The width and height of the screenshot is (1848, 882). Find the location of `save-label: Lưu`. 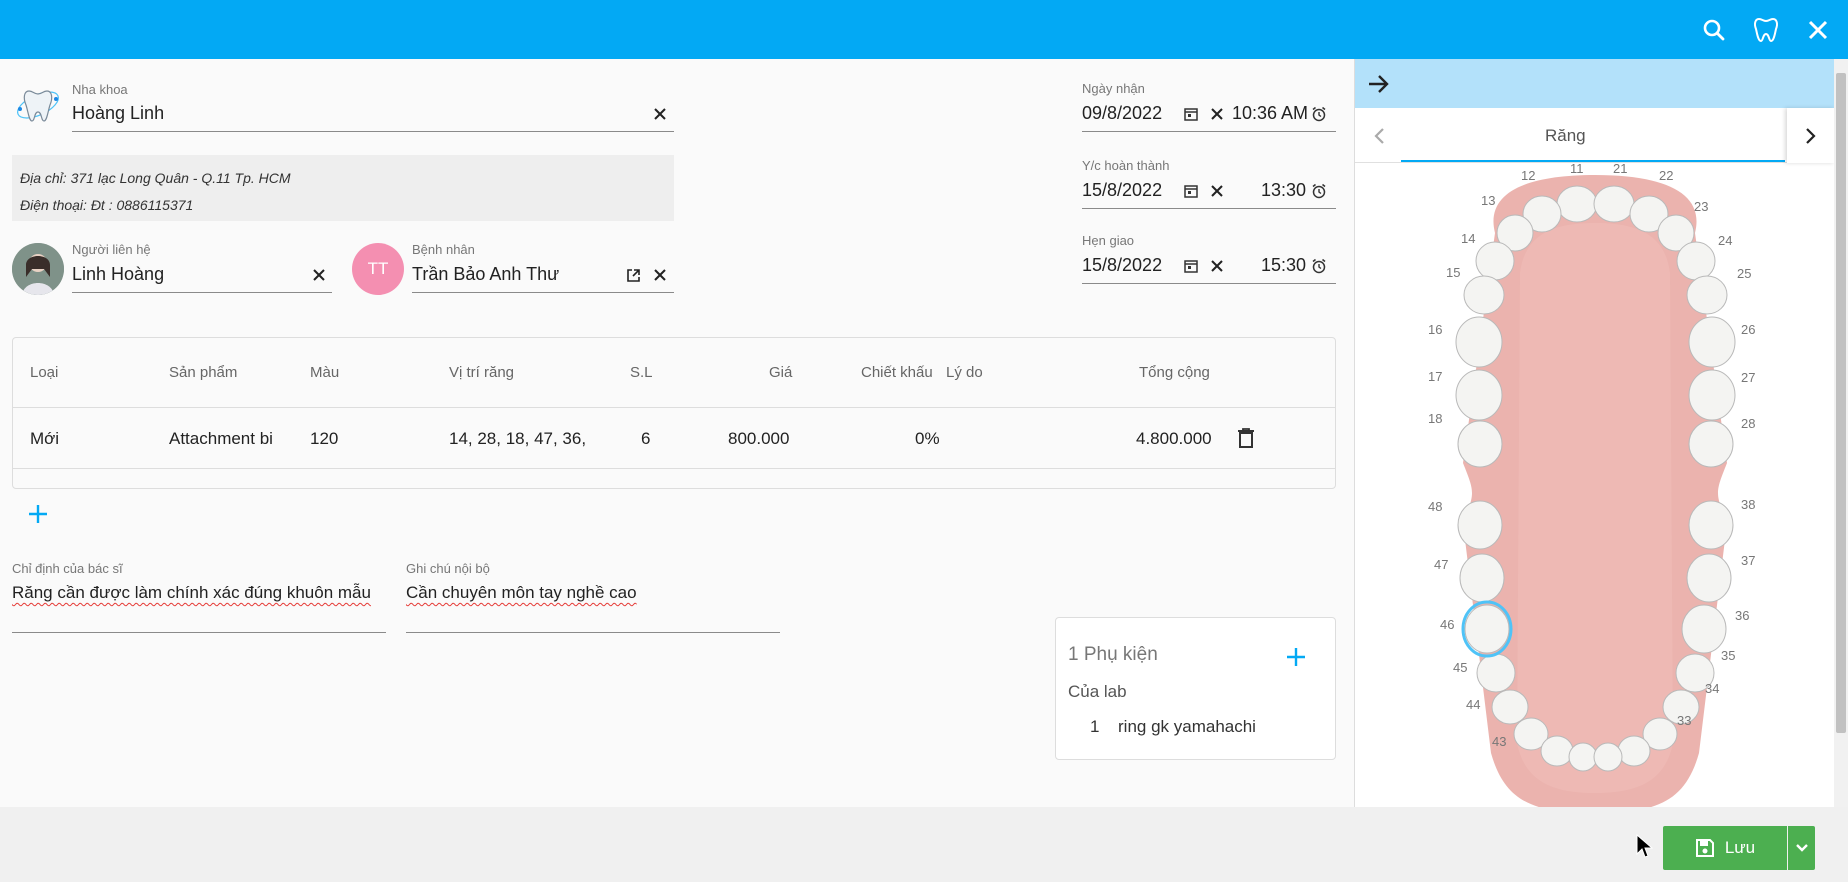

save-label: Lưu is located at coordinates (1740, 847).